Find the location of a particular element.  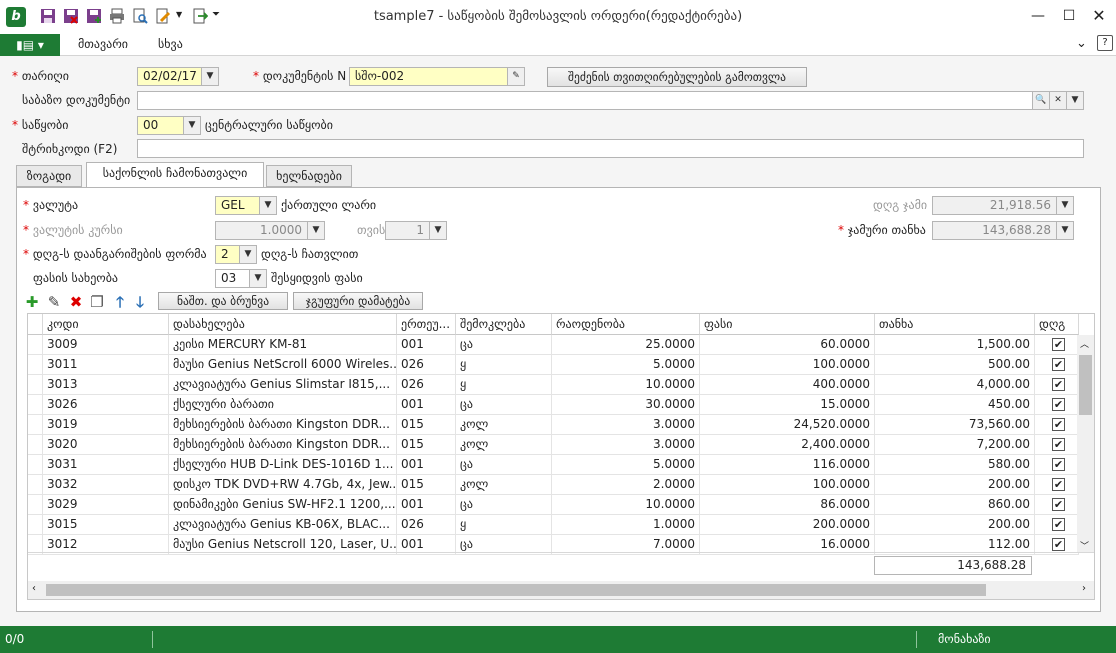

table-header-amount: თანხა is located at coordinates (955, 324).